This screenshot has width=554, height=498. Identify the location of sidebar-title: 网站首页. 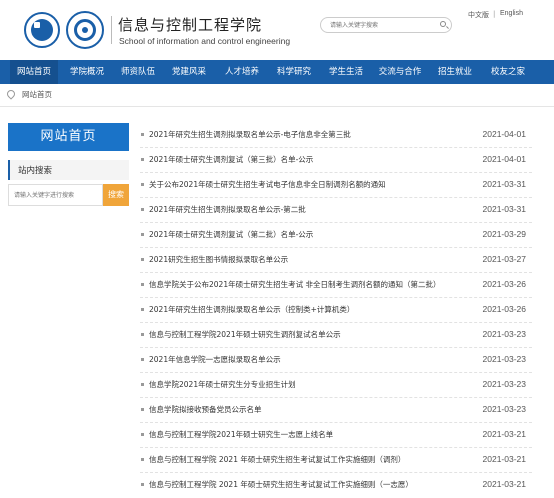
(68, 137).